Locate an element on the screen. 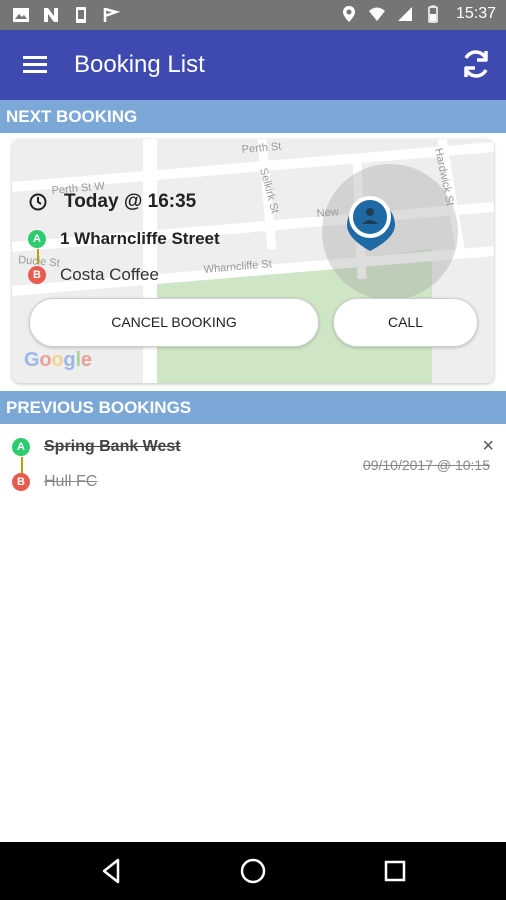  previous-pickup: A Spring Bank West is located at coordinates (96, 447).